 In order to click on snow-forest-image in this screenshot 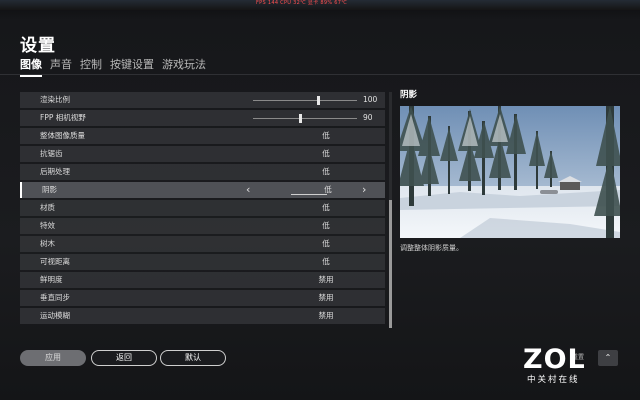, I will do `click(510, 172)`.